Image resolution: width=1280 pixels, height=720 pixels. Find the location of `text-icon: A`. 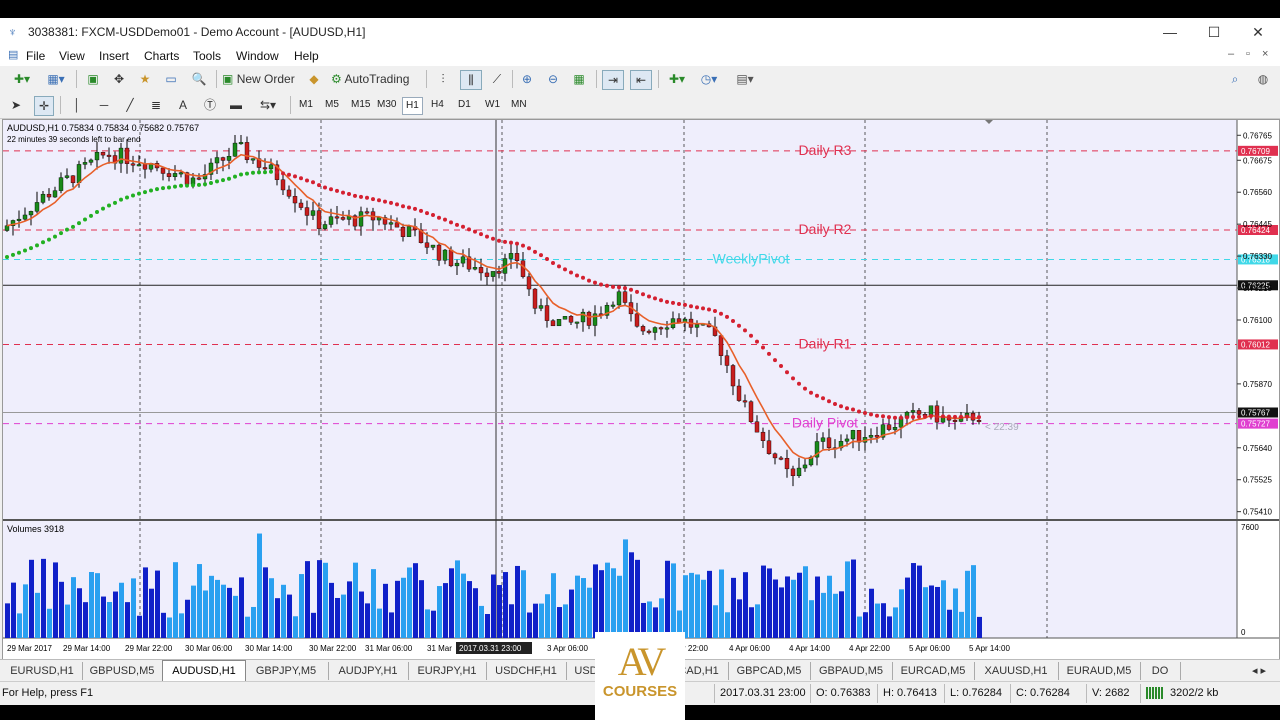

text-icon: A is located at coordinates (183, 105).